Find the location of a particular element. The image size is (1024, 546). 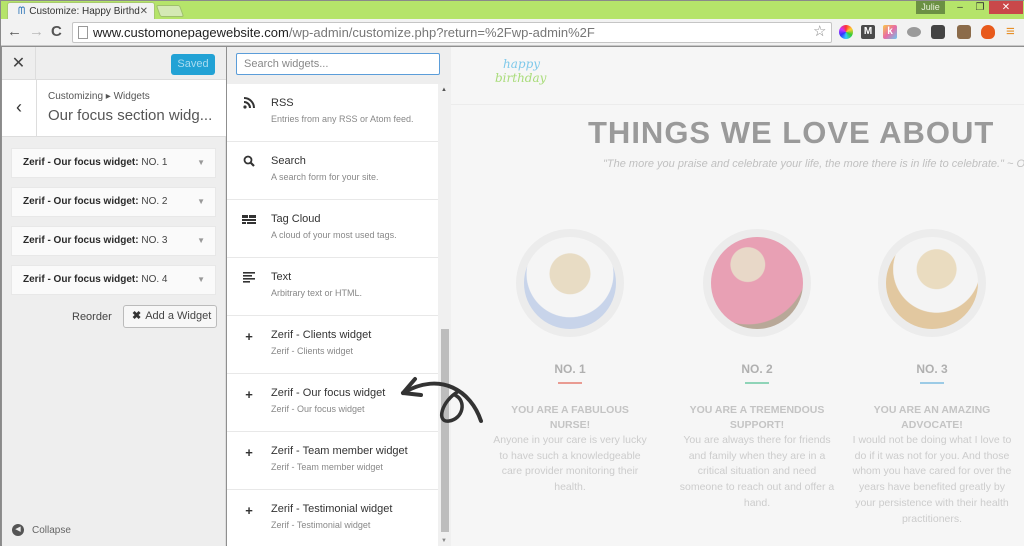

logo-line-2: birthday is located at coordinates (521, 78).